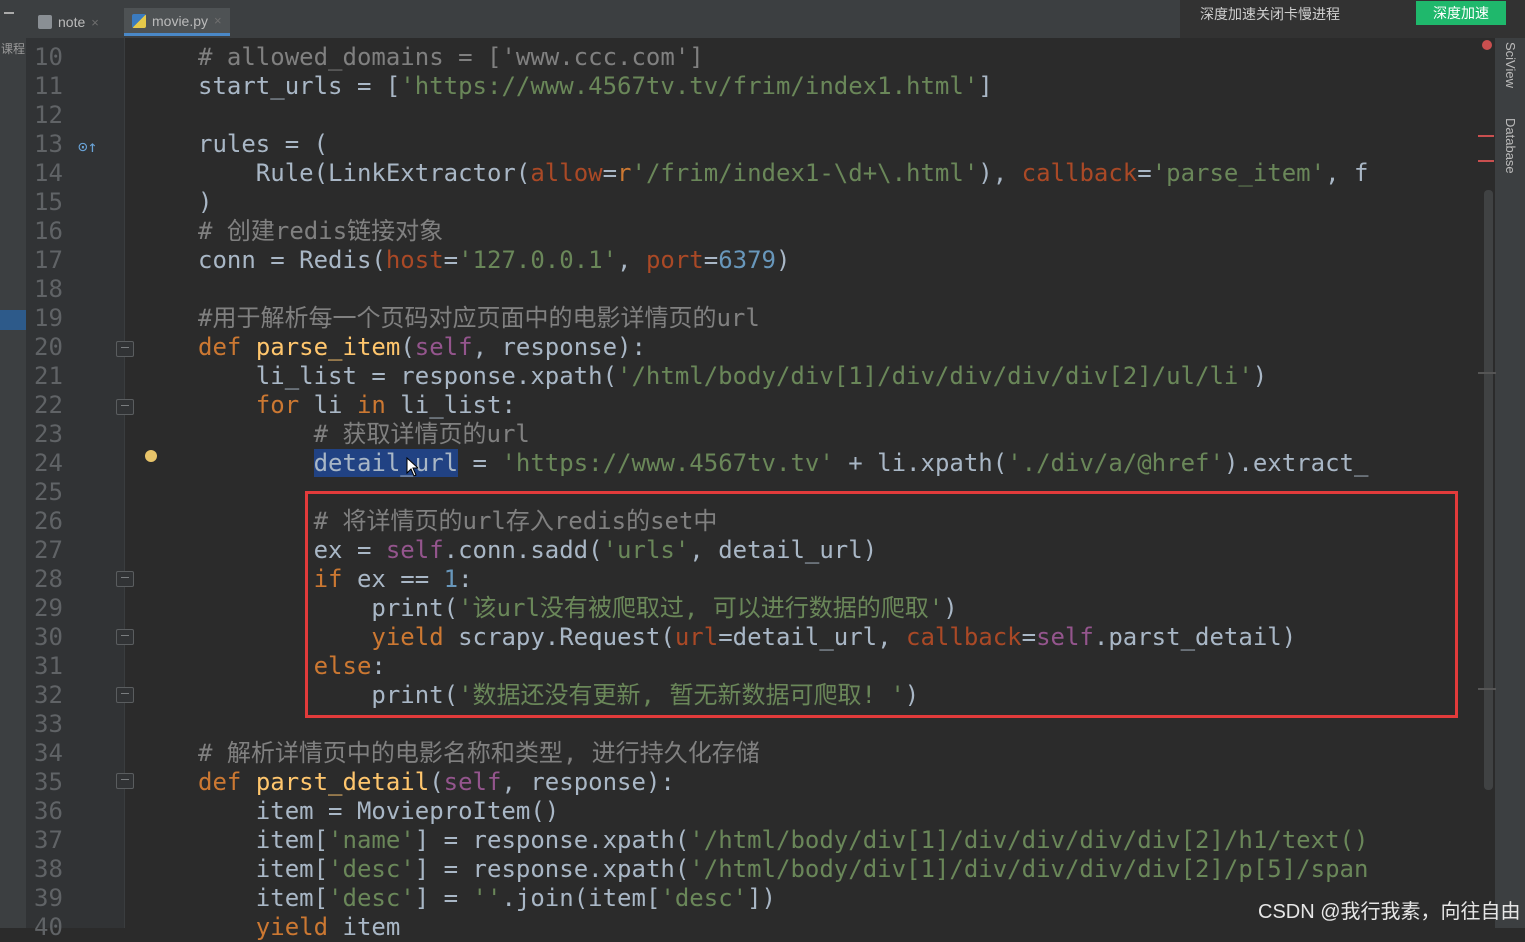 The width and height of the screenshot is (1525, 942). What do you see at coordinates (48, 434) in the screenshot?
I see `line-number: 23` at bounding box center [48, 434].